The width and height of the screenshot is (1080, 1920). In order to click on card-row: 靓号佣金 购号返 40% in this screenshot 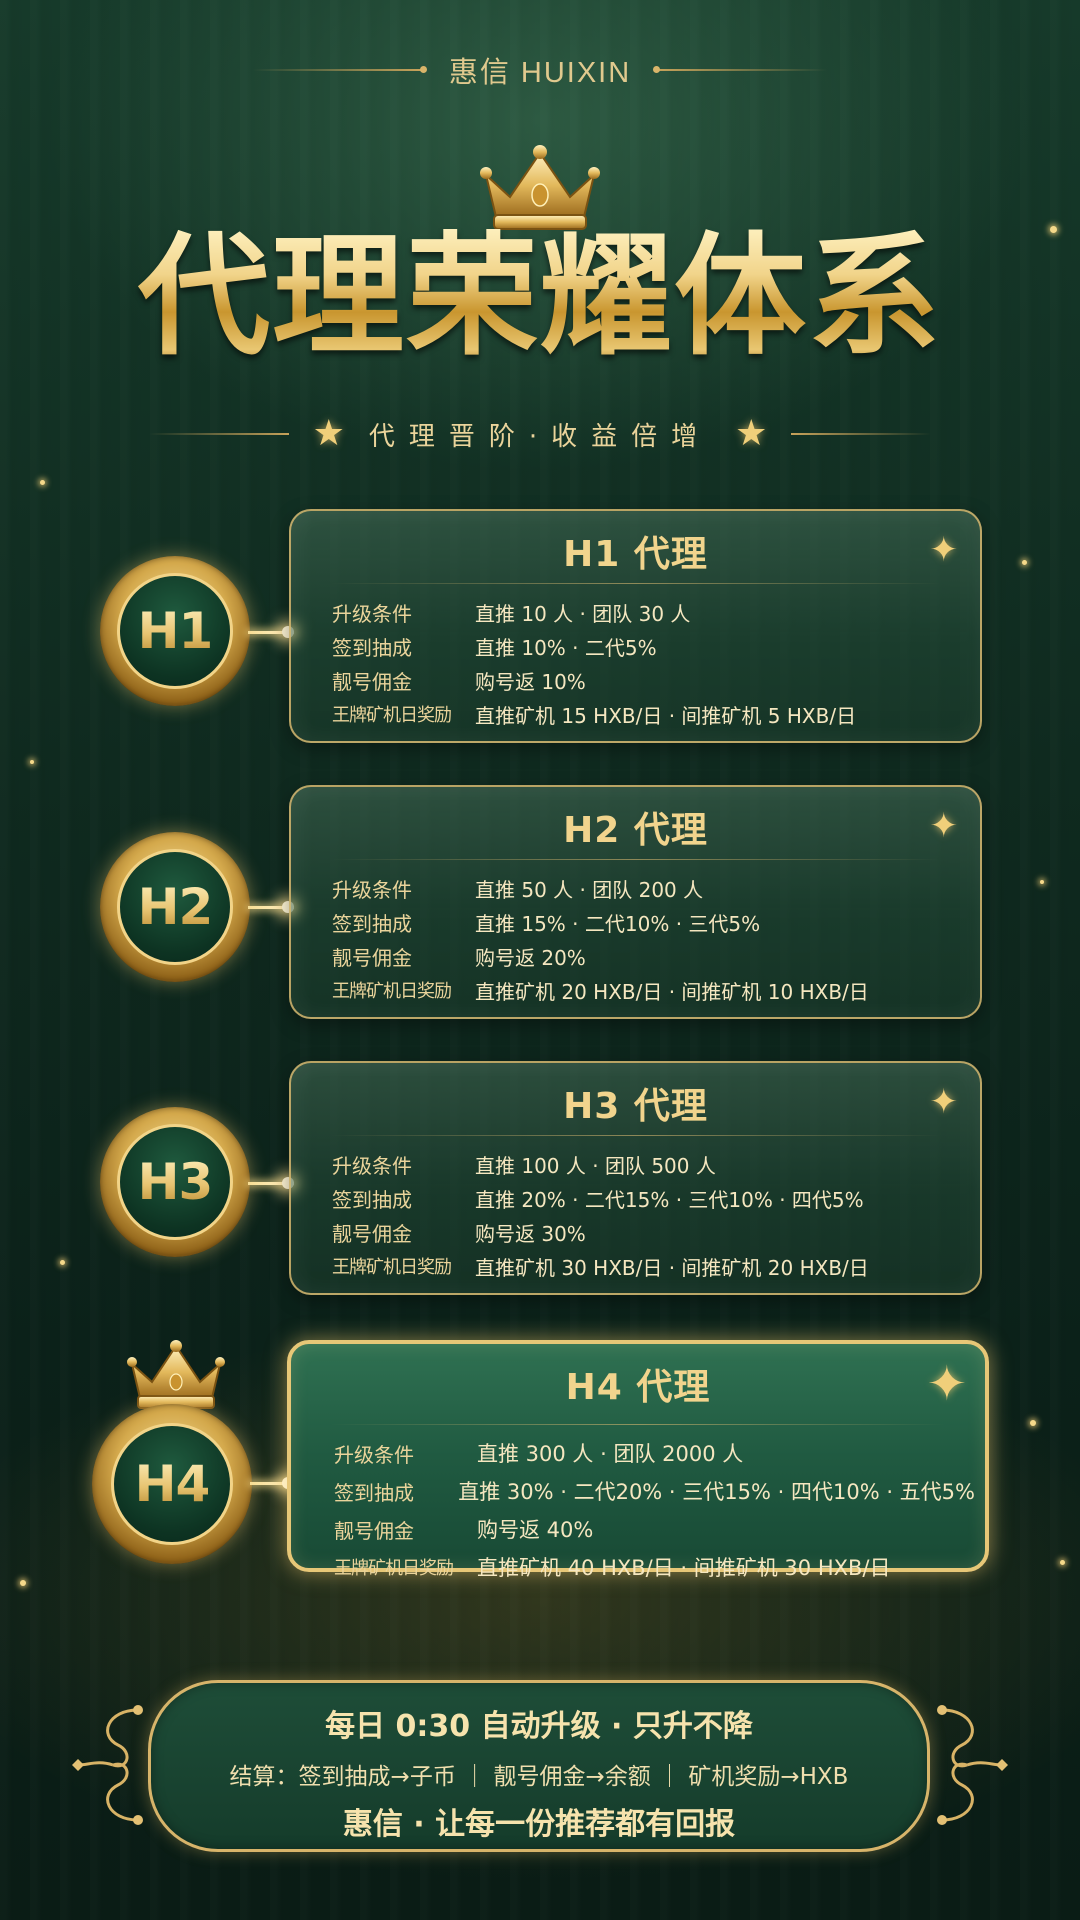, I will do `click(654, 1529)`.